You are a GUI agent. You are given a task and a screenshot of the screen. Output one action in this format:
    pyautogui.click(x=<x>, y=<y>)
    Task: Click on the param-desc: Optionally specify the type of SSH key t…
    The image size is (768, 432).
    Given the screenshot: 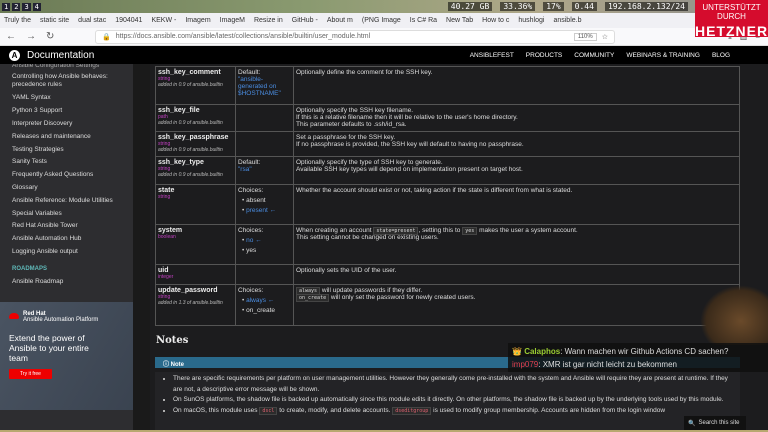 What is the action you would take?
    pyautogui.click(x=369, y=162)
    